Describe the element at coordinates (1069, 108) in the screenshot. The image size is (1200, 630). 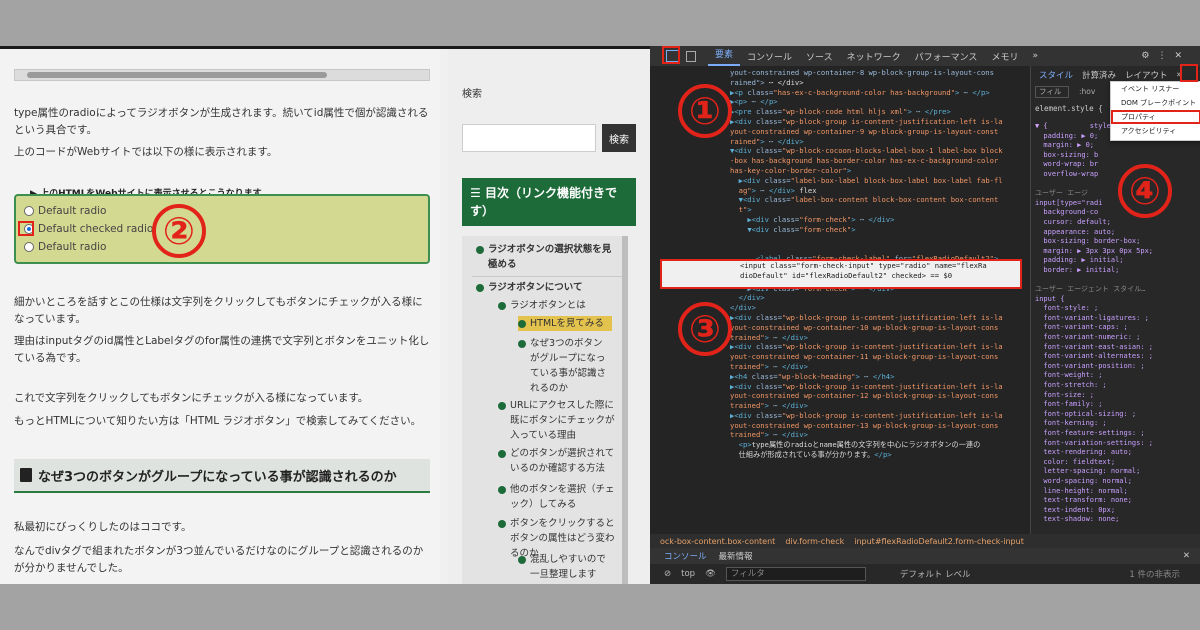
I see `element-style-rule: element.style {` at that location.